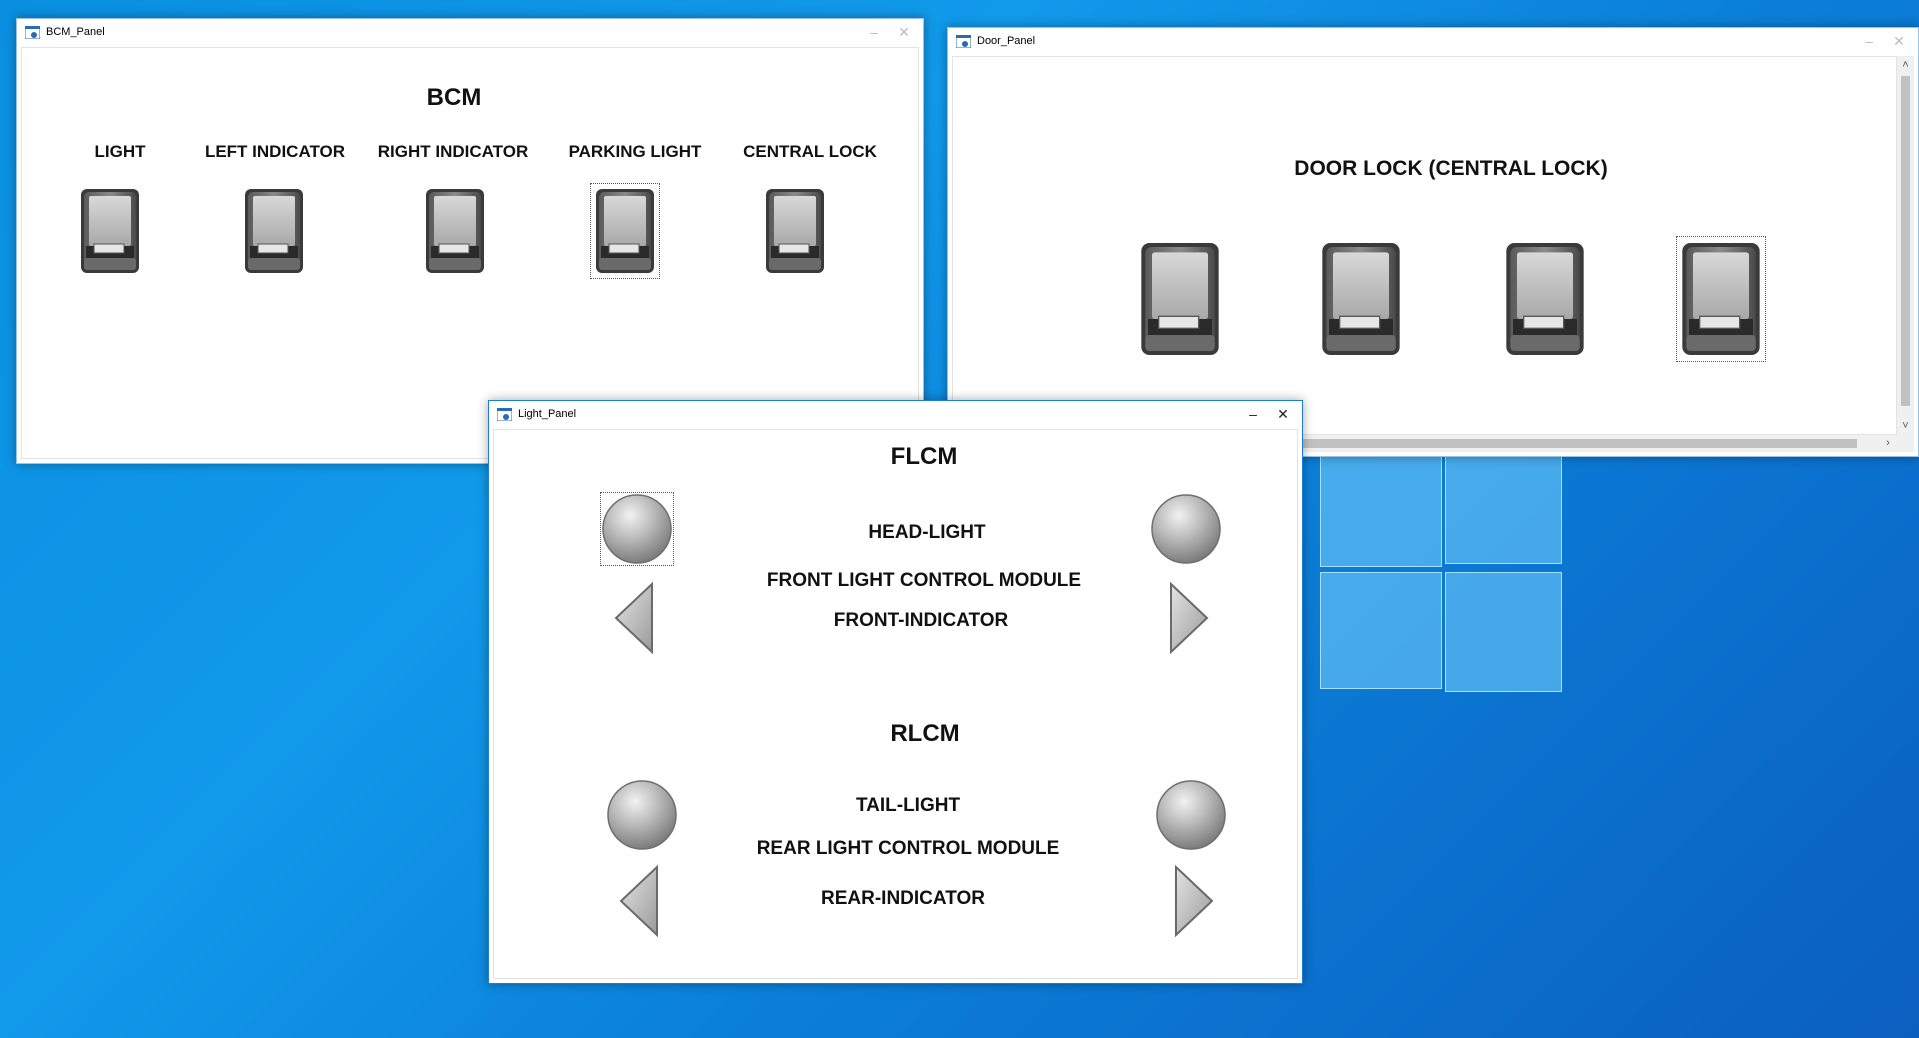 This screenshot has height=1038, width=1919. Describe the element at coordinates (275, 151) in the screenshot. I see `left-indicator-switch-label: LEFT INDICATOR` at that location.